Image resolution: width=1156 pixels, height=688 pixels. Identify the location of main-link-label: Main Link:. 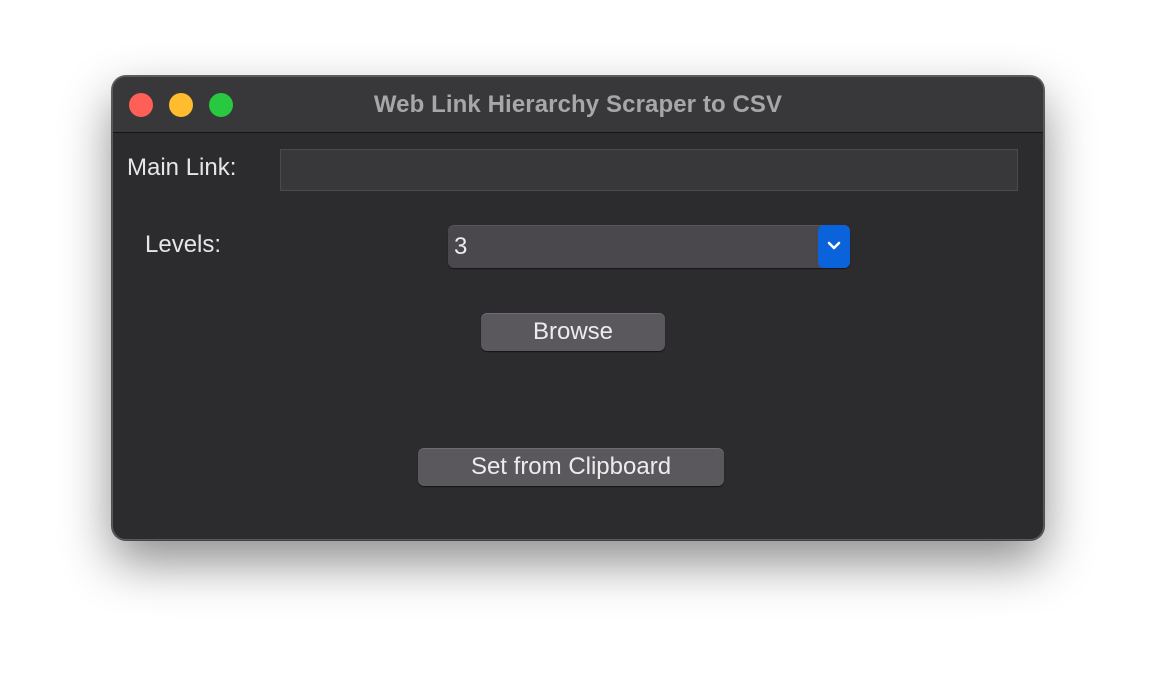
(182, 167).